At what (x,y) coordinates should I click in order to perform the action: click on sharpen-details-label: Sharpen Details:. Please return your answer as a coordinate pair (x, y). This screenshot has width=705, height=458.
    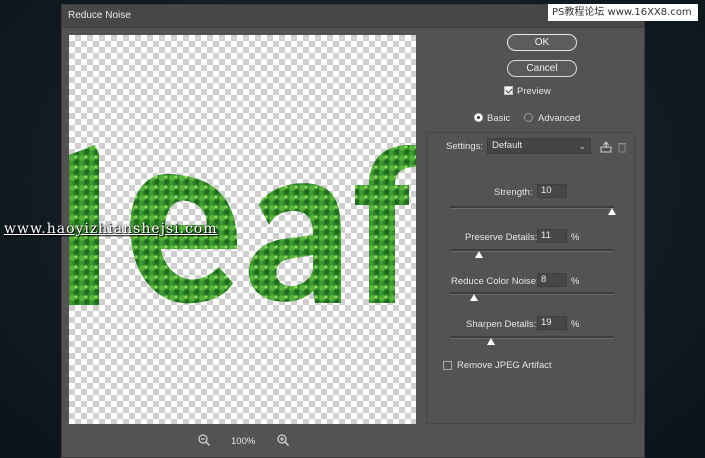
    Looking at the image, I should click on (501, 324).